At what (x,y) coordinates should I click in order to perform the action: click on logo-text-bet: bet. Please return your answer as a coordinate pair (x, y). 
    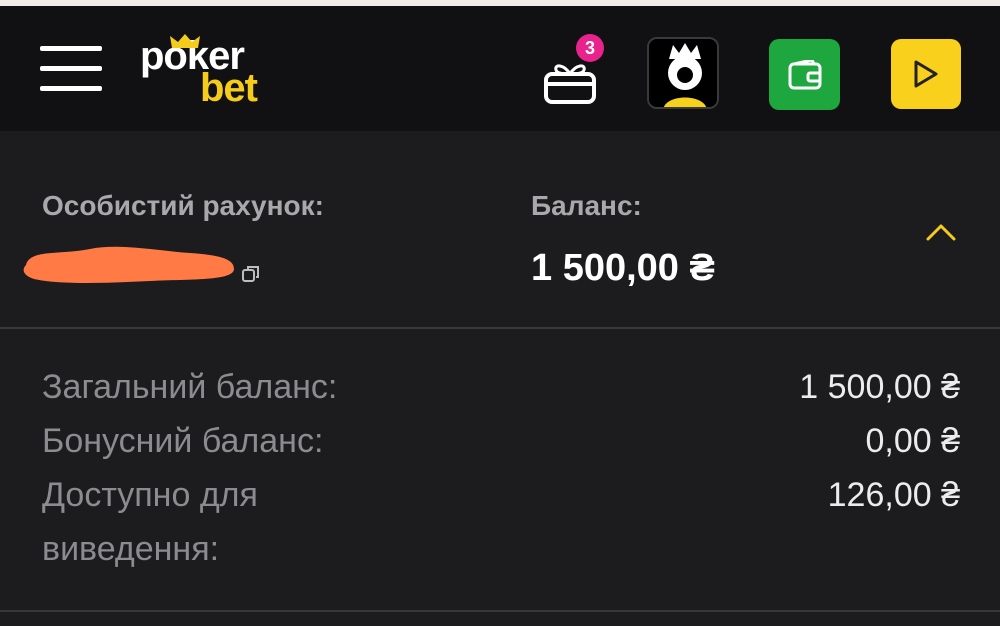
    Looking at the image, I should click on (229, 88).